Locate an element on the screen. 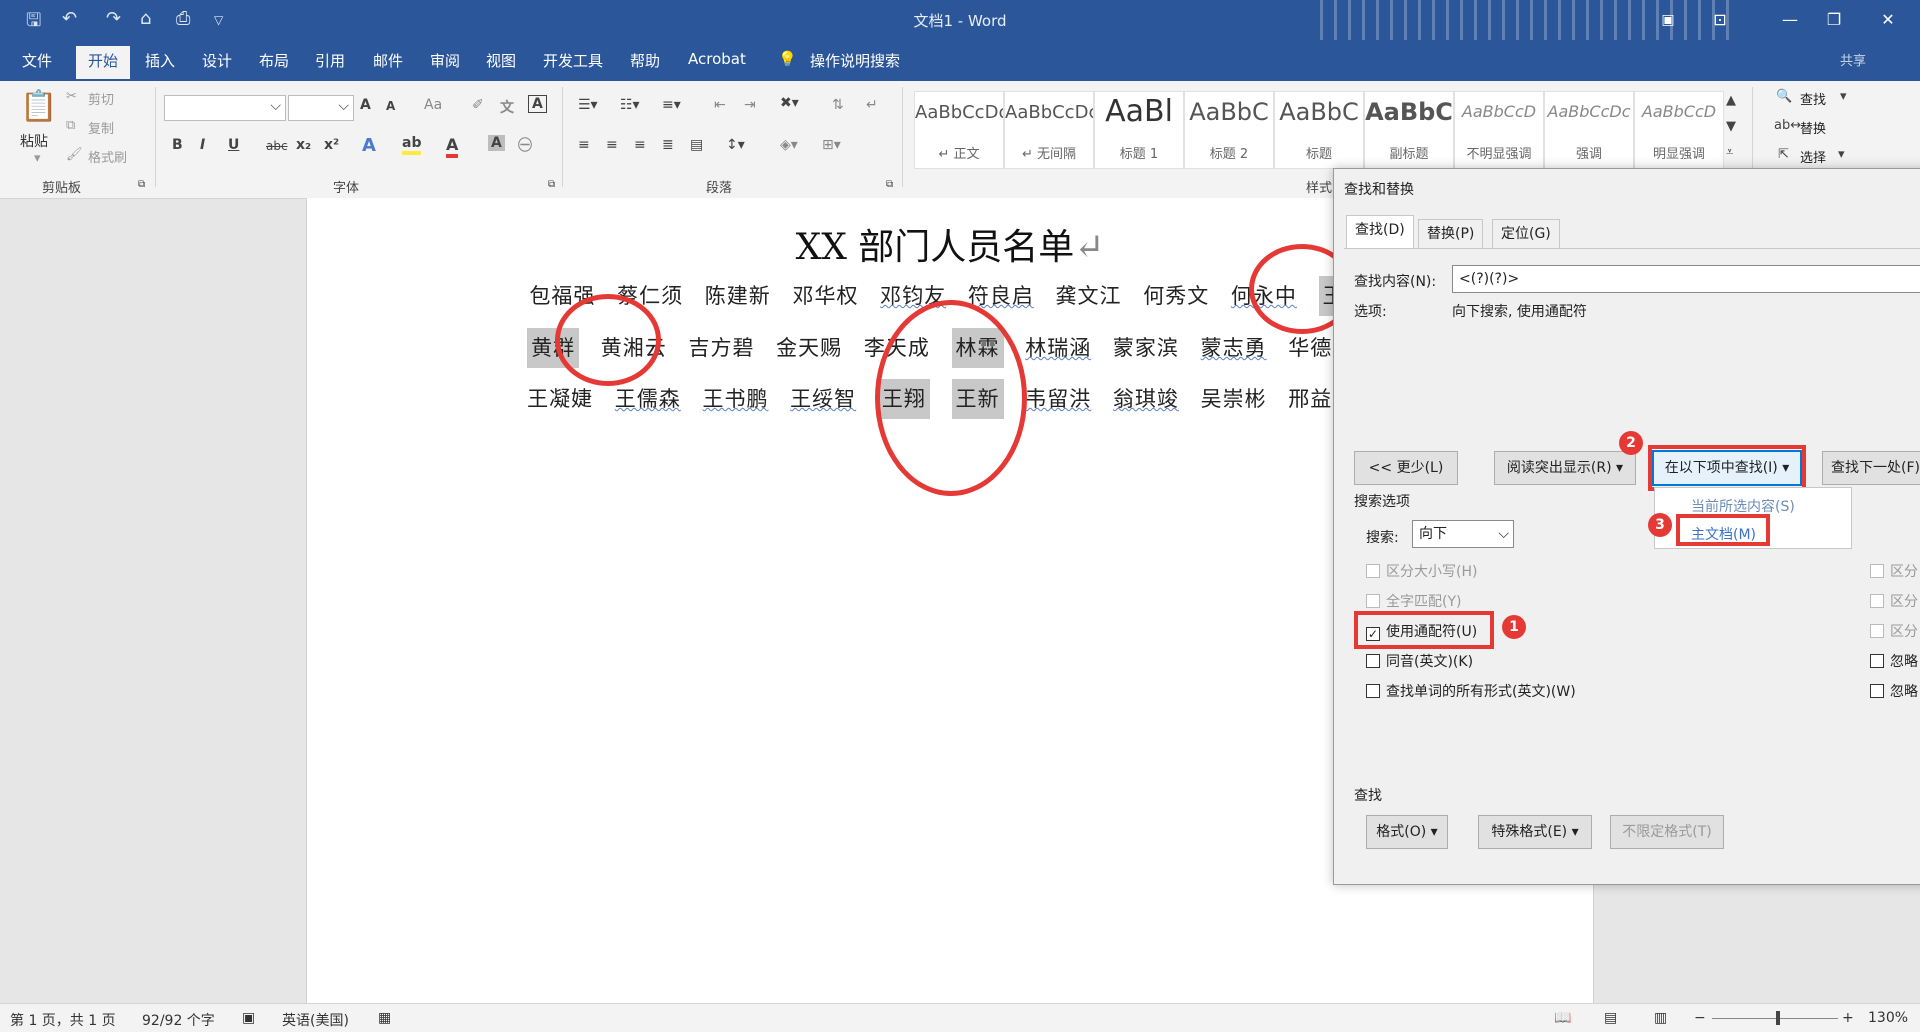 The width and height of the screenshot is (1920, 1032). paste-dropdown-icon: ▾ is located at coordinates (37, 158).